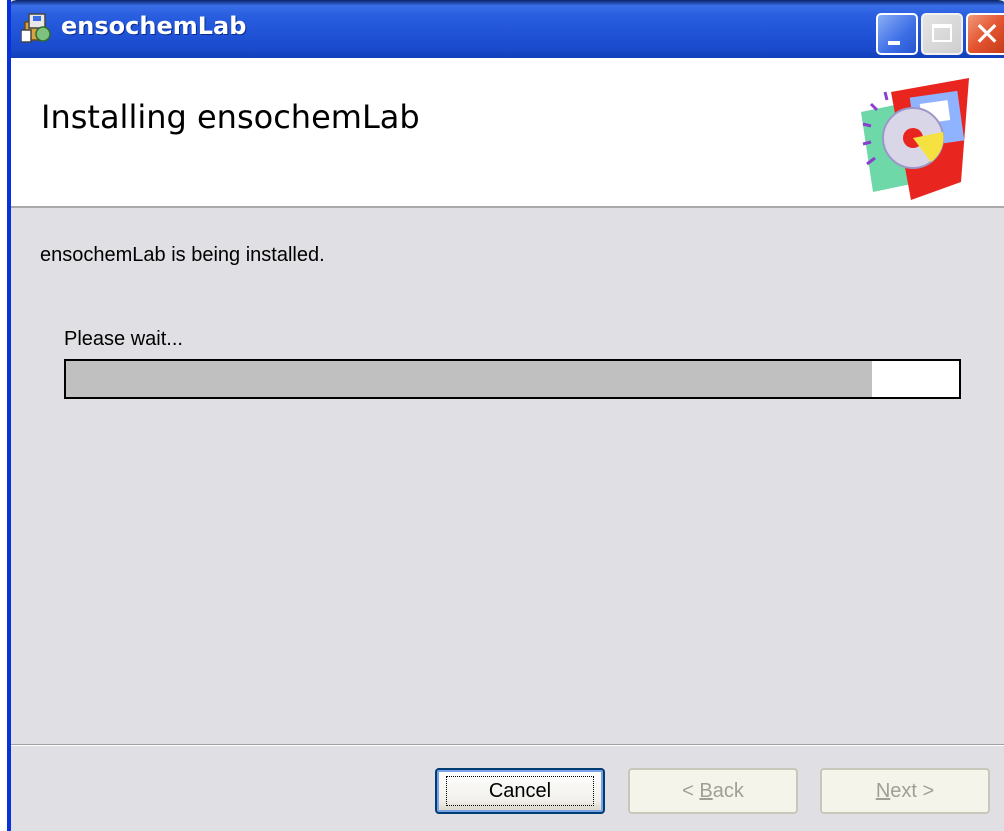 Image resolution: width=1004 pixels, height=831 pixels. What do you see at coordinates (728, 791) in the screenshot?
I see `back-button-rest: ack` at bounding box center [728, 791].